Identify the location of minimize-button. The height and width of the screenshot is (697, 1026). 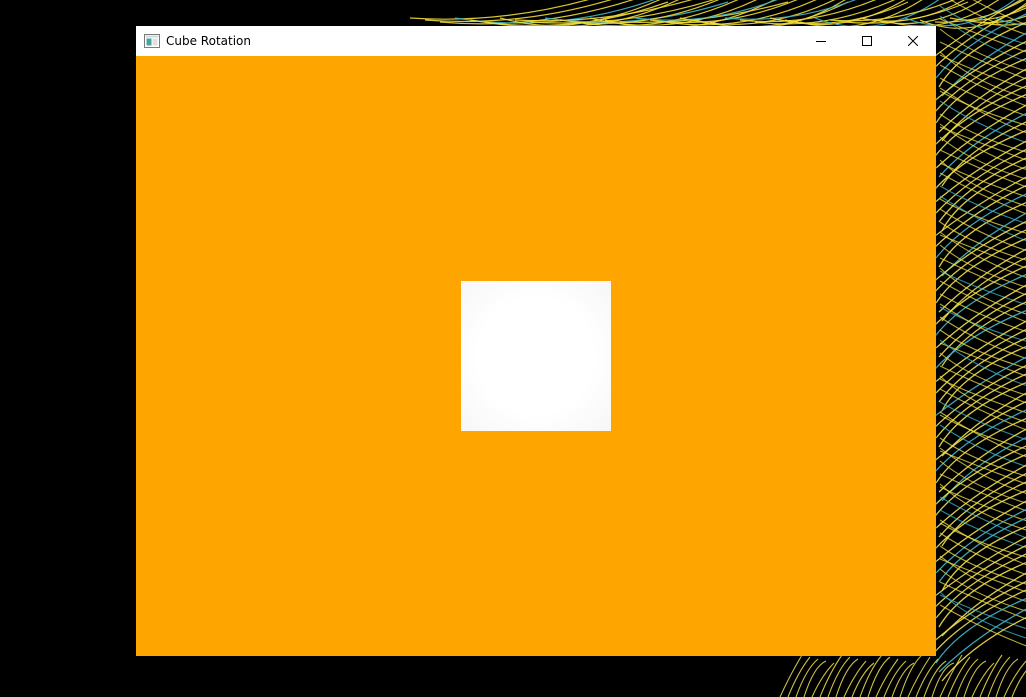
(821, 41).